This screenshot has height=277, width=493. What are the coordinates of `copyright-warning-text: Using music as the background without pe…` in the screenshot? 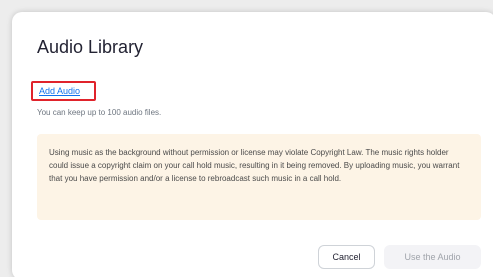 It's located at (254, 165).